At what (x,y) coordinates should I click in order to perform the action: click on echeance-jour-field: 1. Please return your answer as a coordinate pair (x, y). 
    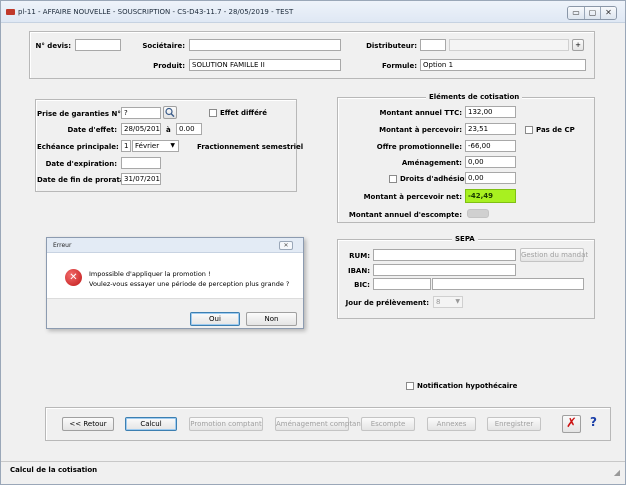
    Looking at the image, I should click on (126, 146).